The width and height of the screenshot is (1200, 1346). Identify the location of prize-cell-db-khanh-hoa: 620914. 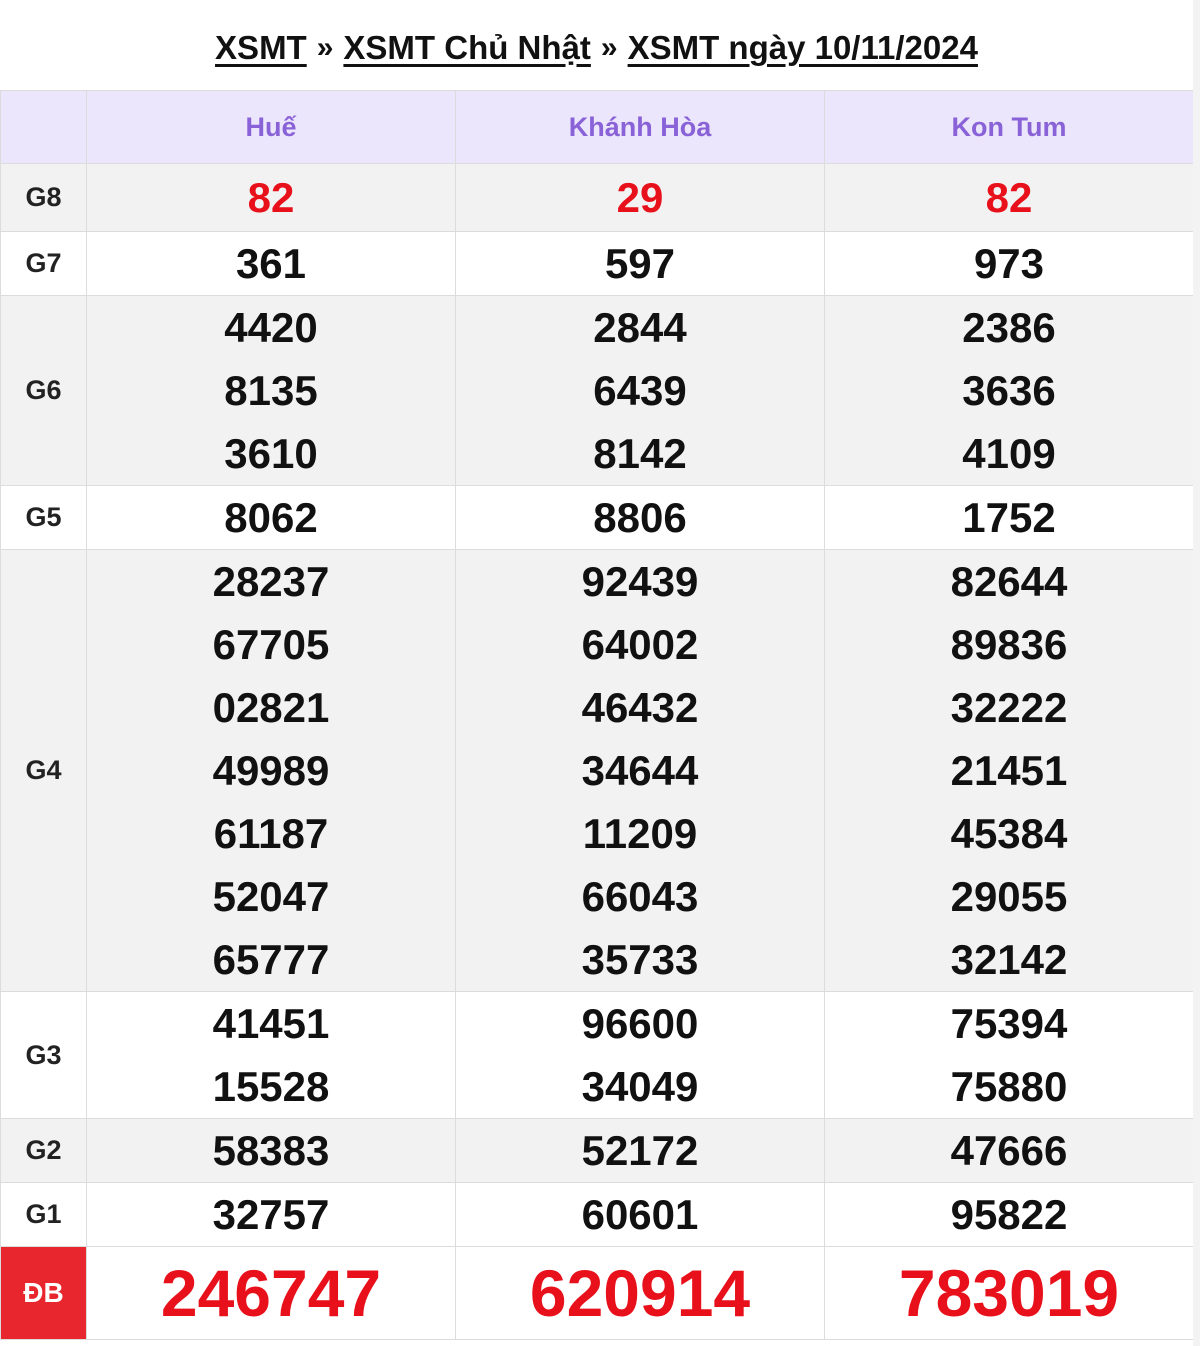
(640, 1293).